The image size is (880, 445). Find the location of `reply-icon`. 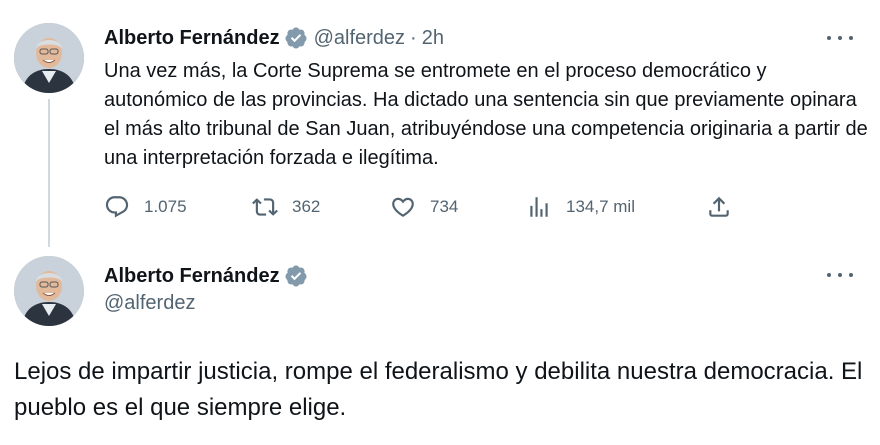

reply-icon is located at coordinates (117, 207).